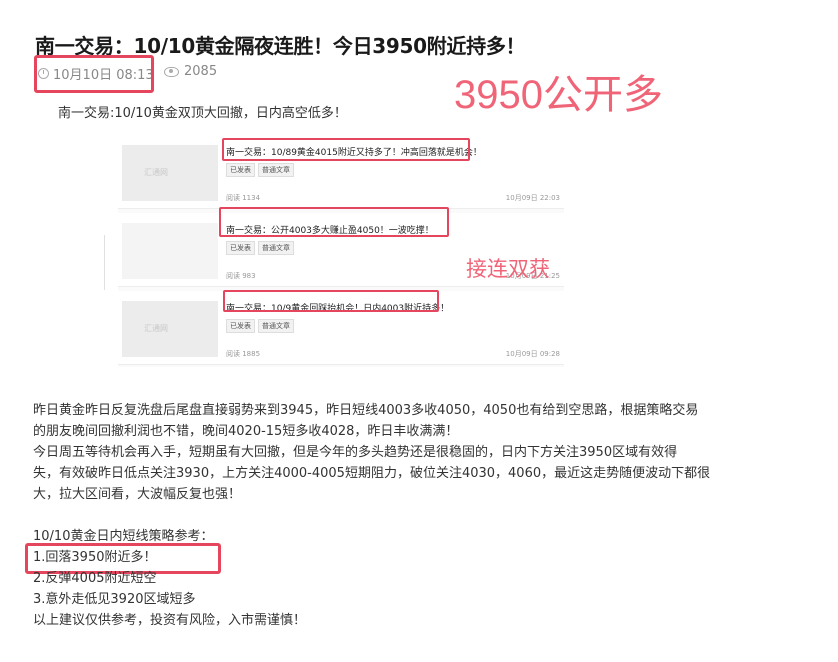 Image resolution: width=838 pixels, height=662 pixels. I want to click on body-line: 大，拉大区间看，大波幅反复也强！, so click(137, 494).